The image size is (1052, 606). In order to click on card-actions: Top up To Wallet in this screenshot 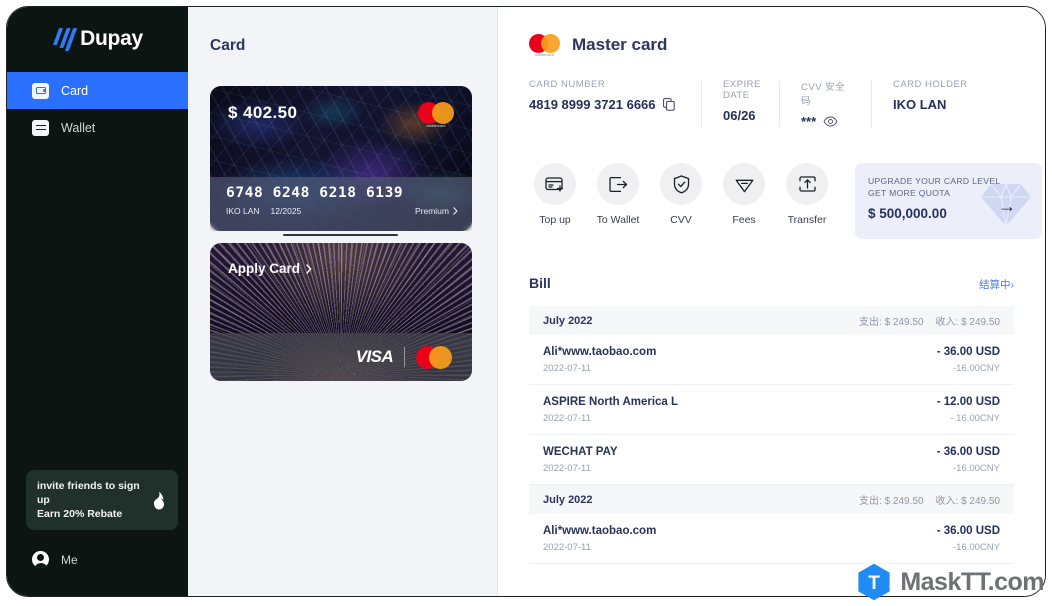, I will do `click(681, 194)`.